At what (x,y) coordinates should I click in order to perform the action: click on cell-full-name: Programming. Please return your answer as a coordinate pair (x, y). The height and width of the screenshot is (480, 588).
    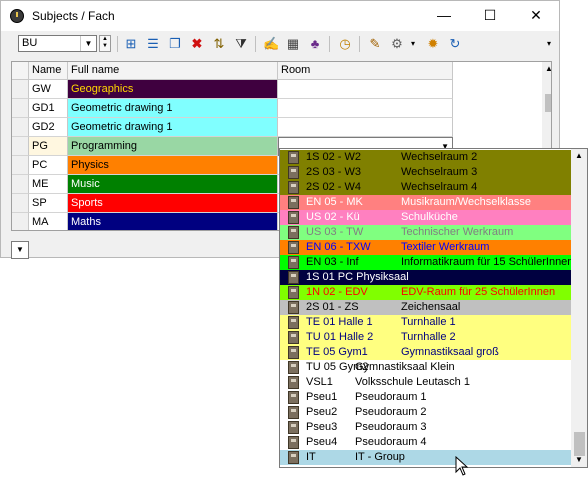
    Looking at the image, I should click on (173, 146).